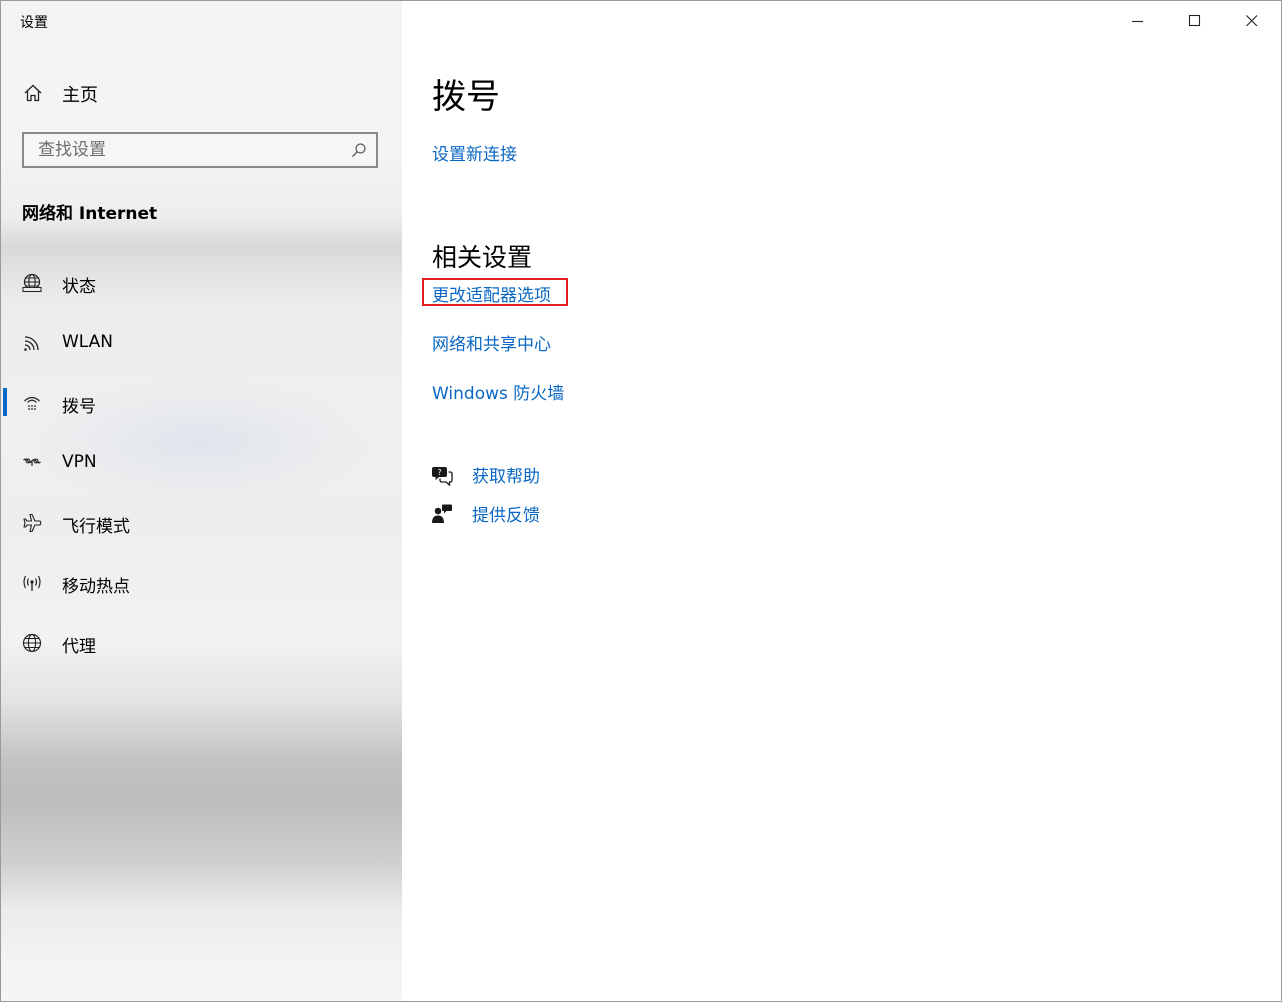 The image size is (1282, 1002). Describe the element at coordinates (359, 150) in the screenshot. I see `search-icon` at that location.